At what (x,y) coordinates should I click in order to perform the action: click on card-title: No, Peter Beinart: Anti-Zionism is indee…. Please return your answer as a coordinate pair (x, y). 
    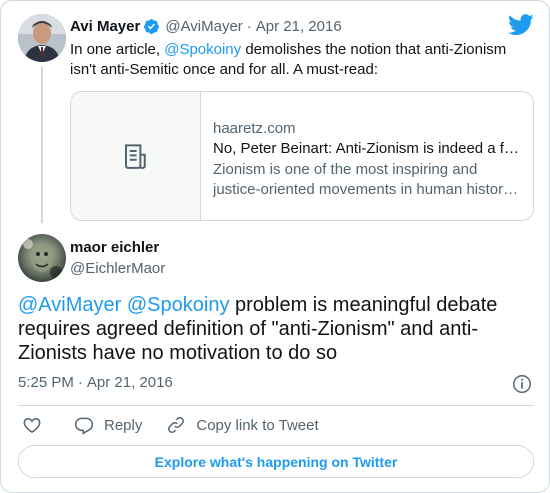
    Looking at the image, I should click on (368, 148).